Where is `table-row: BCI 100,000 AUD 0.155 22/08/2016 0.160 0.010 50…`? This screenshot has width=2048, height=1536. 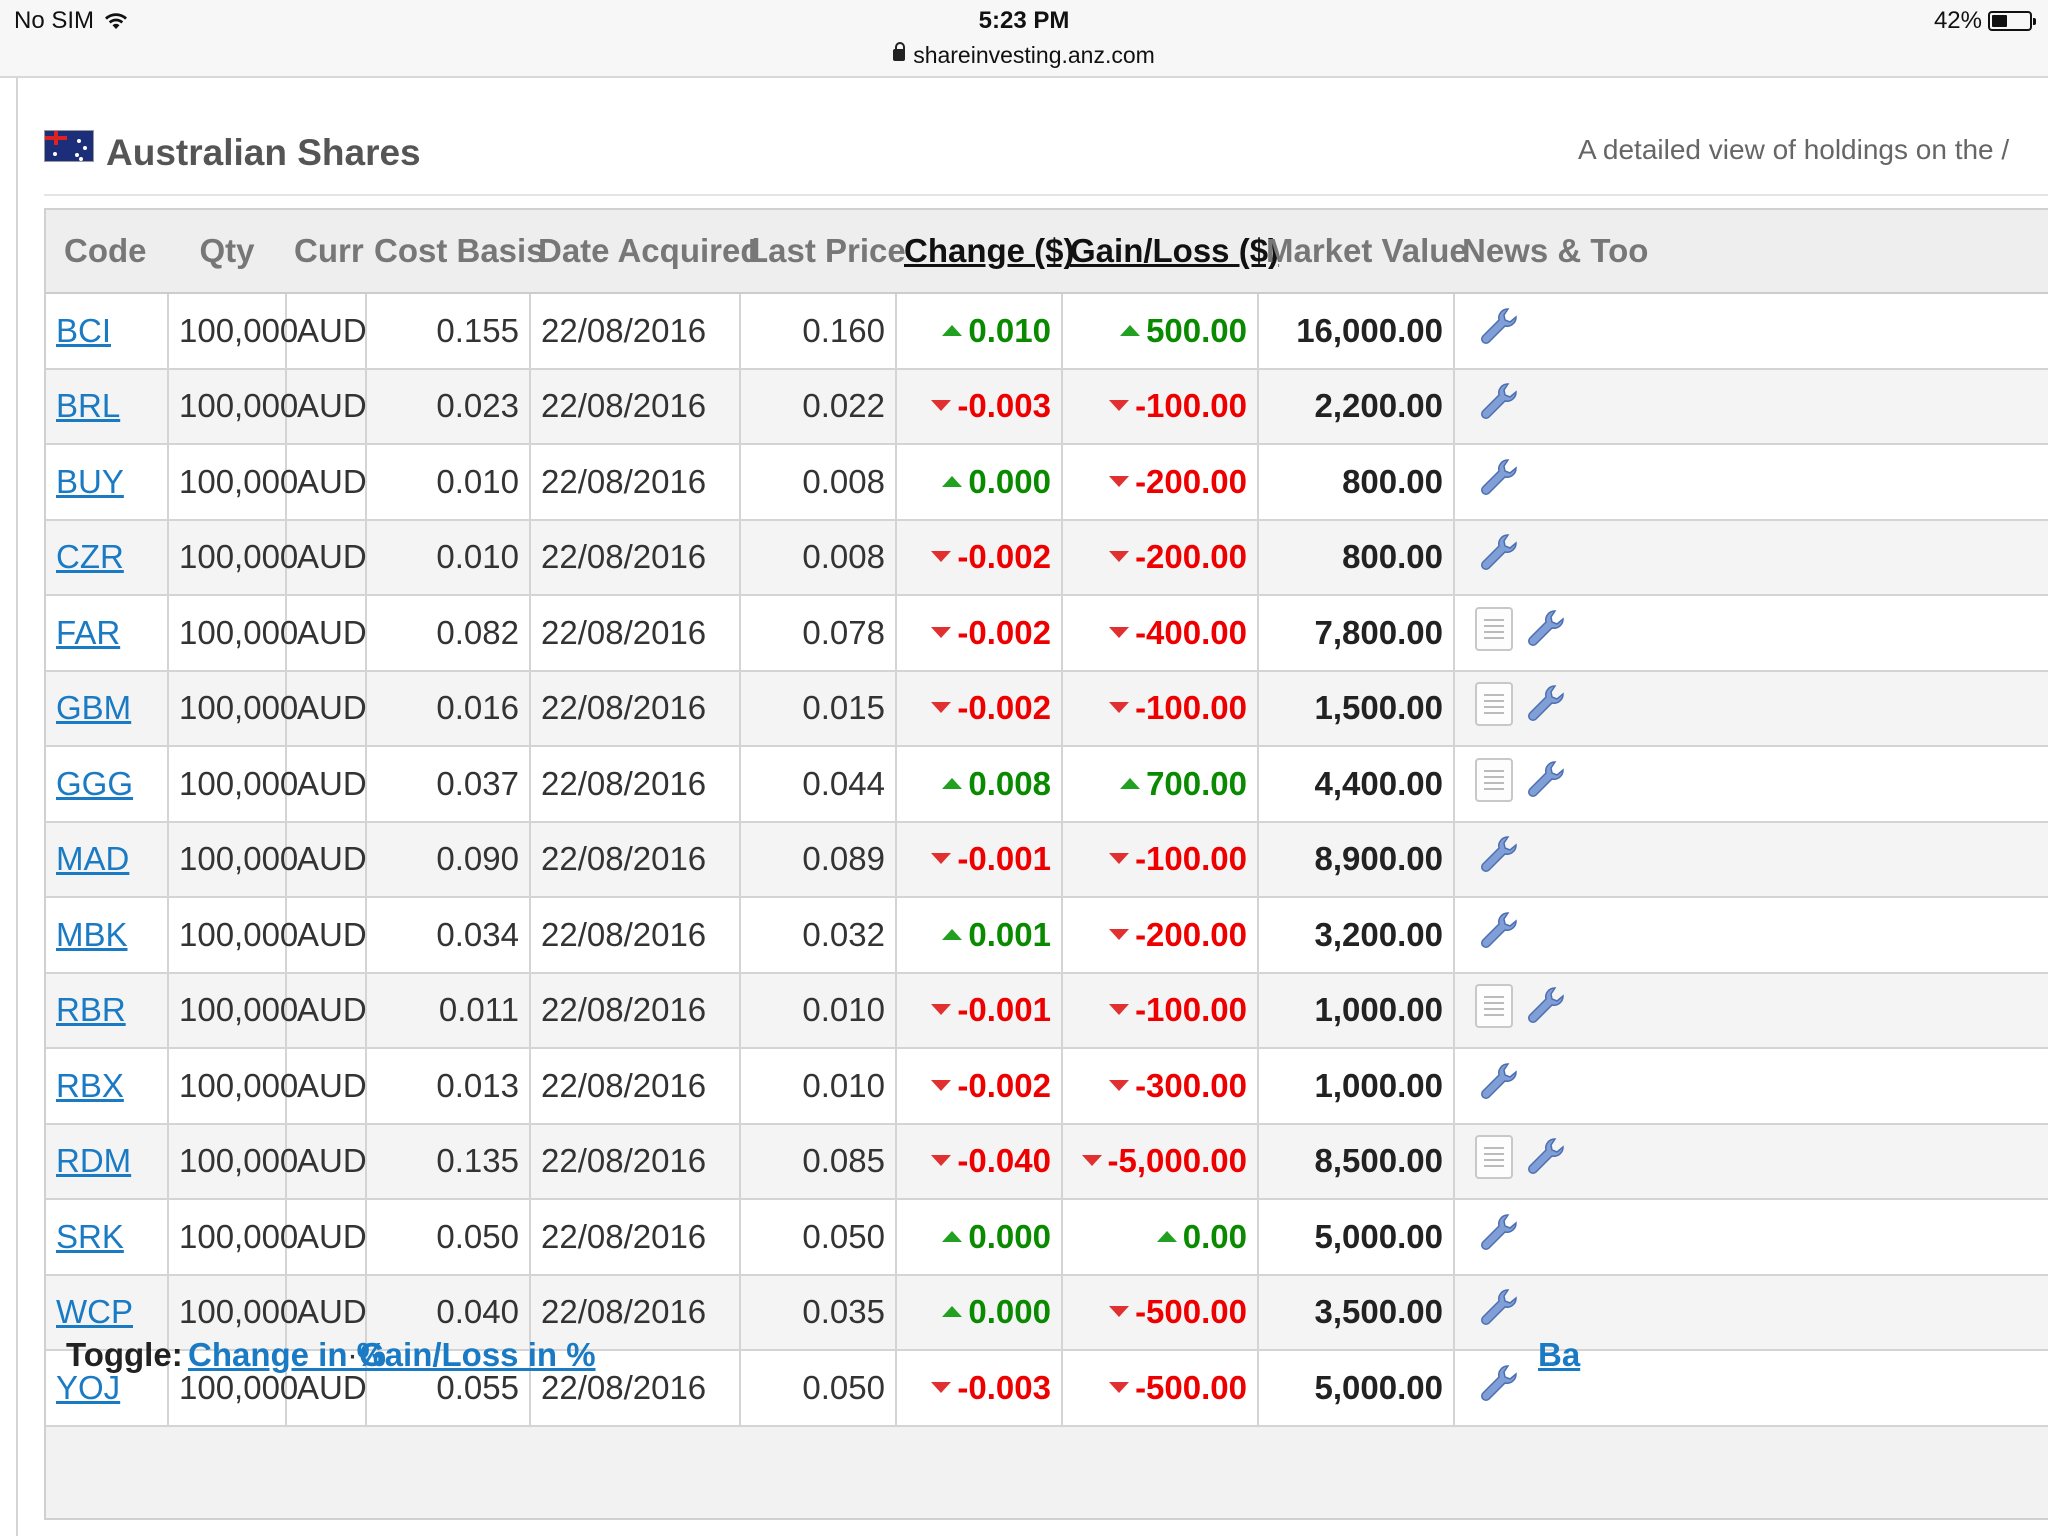
table-row: BCI 100,000 AUD 0.155 22/08/2016 0.160 0.010 50… is located at coordinates (1047, 331).